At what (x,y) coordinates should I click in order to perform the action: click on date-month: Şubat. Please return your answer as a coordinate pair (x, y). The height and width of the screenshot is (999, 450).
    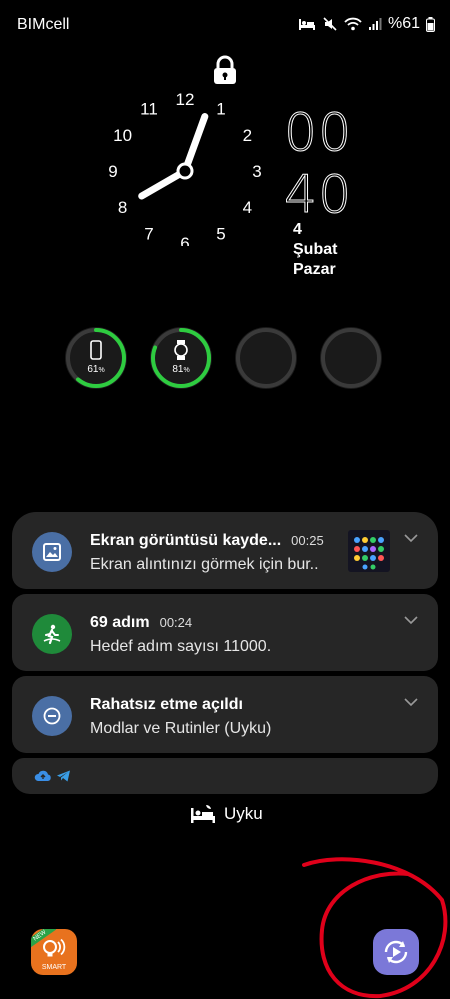
    Looking at the image, I should click on (315, 249).